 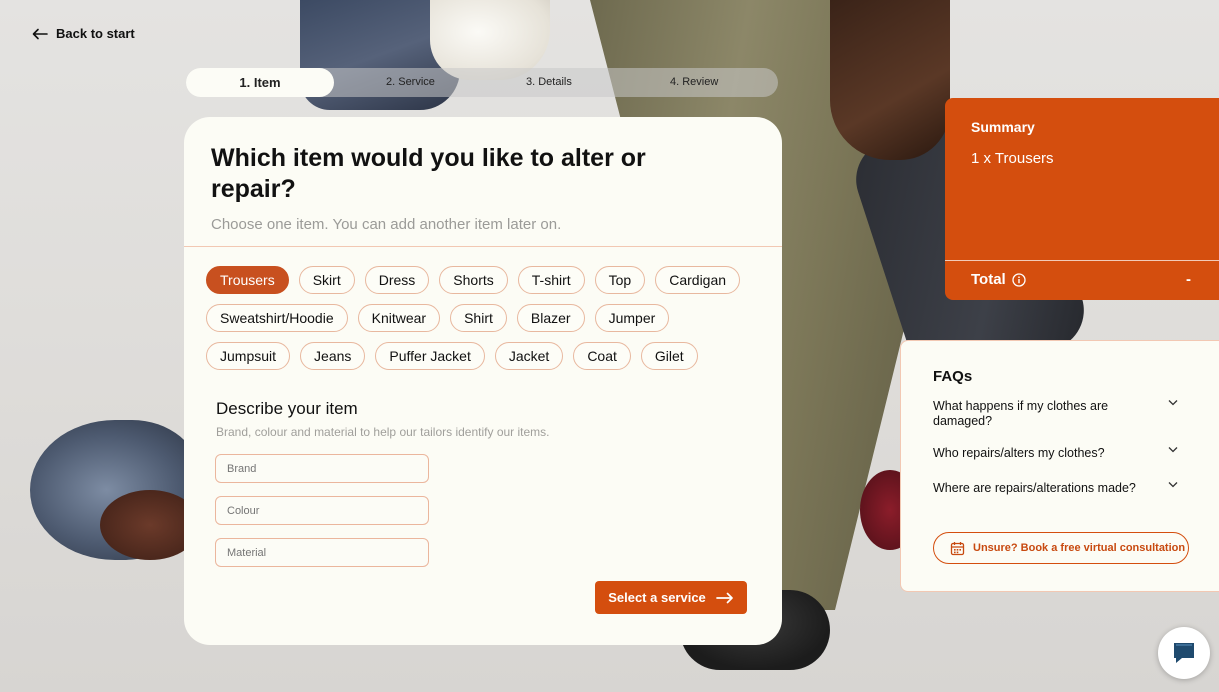 I want to click on step-item: 1. Item, so click(x=260, y=82).